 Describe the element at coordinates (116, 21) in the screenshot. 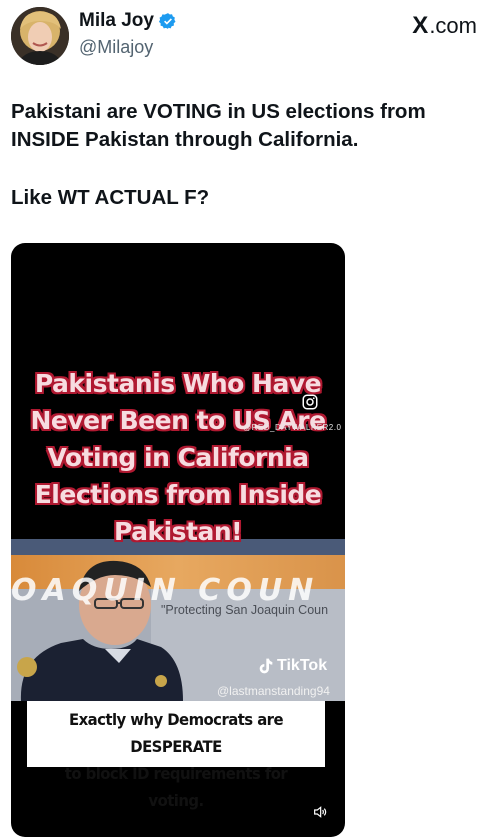

I see `author-name: Mila Joy` at that location.